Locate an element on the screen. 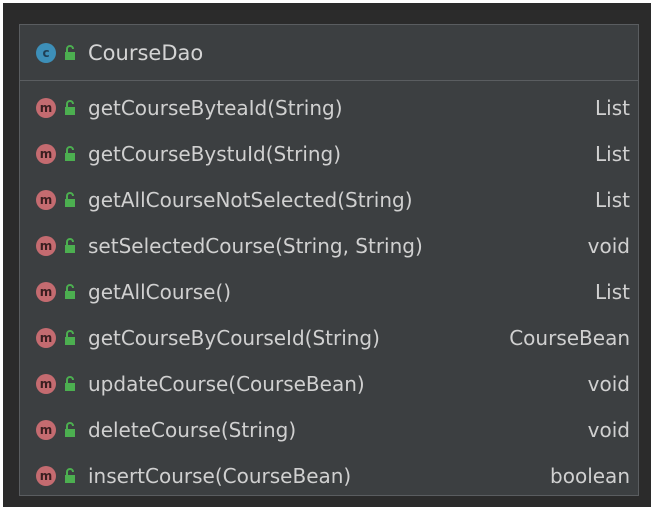 The height and width of the screenshot is (511, 657). method-row: m insertCourse(CourseBean) boolean is located at coordinates (329, 476).